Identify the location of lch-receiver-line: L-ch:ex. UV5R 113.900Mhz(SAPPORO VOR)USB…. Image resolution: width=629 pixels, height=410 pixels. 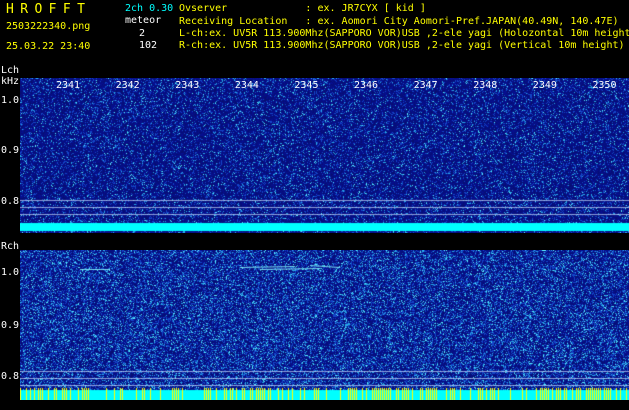
(404, 33).